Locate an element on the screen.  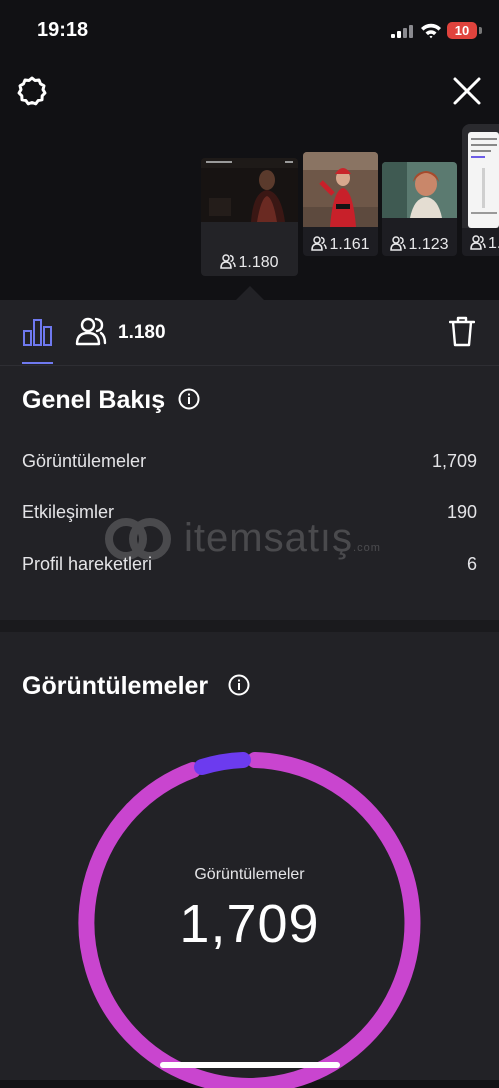
close-icon is located at coordinates (467, 91).